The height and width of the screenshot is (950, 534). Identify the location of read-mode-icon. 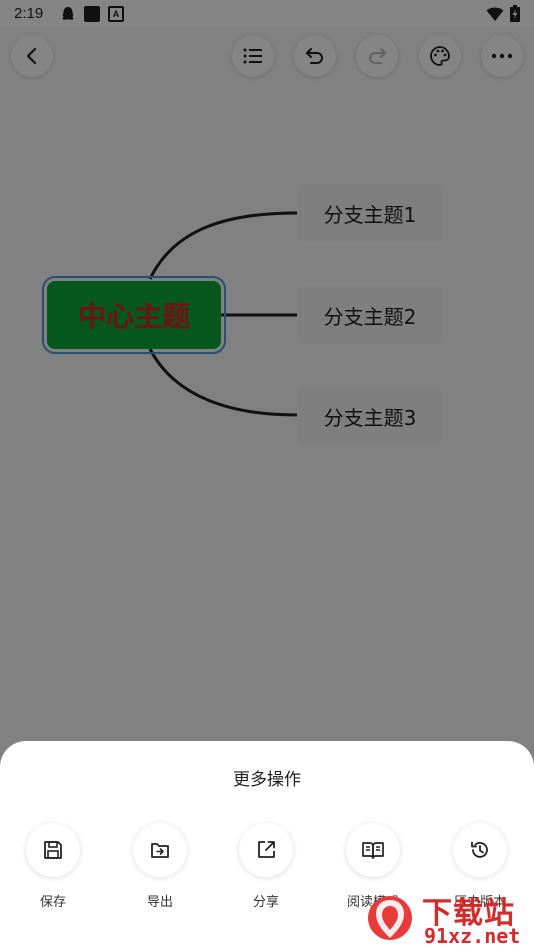
(373, 850).